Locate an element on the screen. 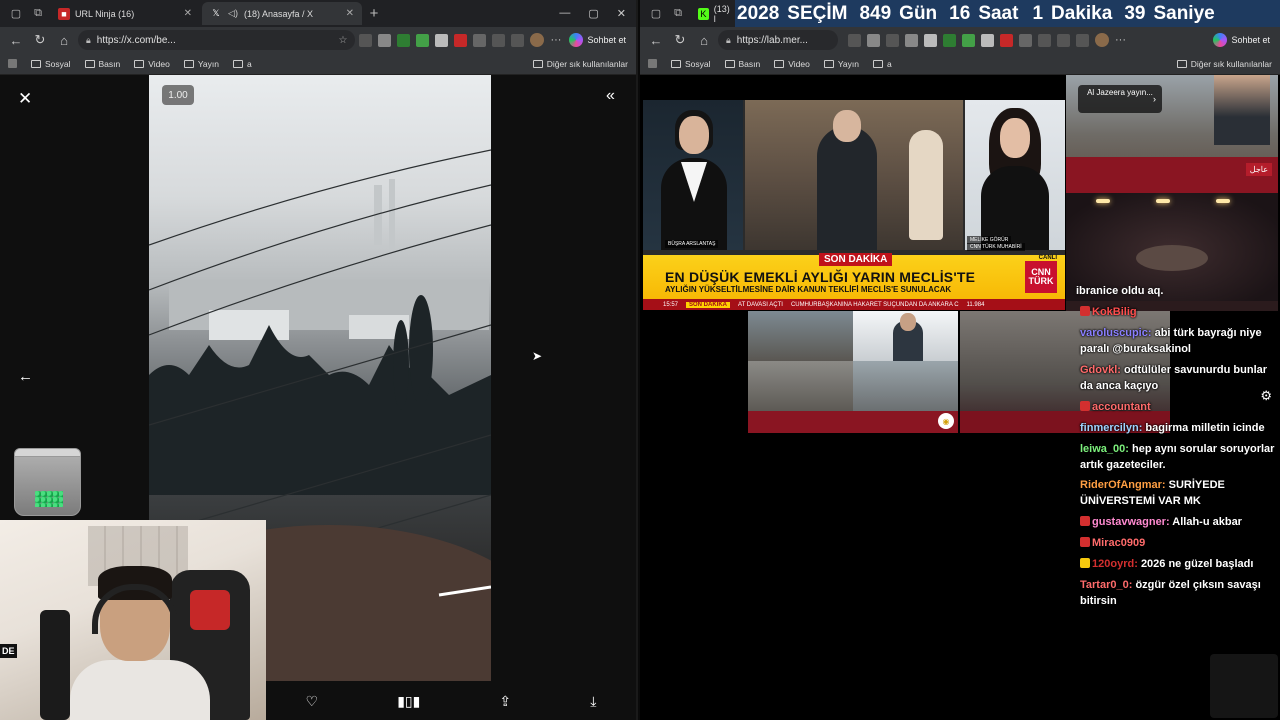 Image resolution: width=1280 pixels, height=720 pixels. aljazeera-popup: Al Jazeera yayın... › is located at coordinates (1120, 99).